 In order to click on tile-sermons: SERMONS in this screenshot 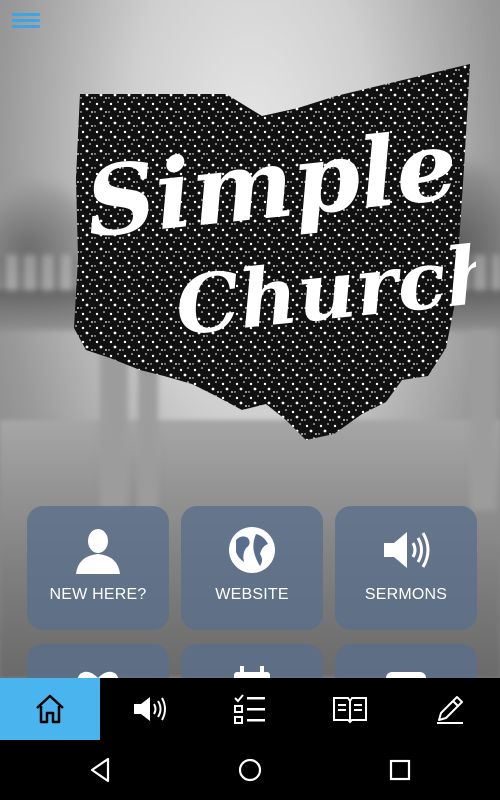, I will do `click(406, 568)`.